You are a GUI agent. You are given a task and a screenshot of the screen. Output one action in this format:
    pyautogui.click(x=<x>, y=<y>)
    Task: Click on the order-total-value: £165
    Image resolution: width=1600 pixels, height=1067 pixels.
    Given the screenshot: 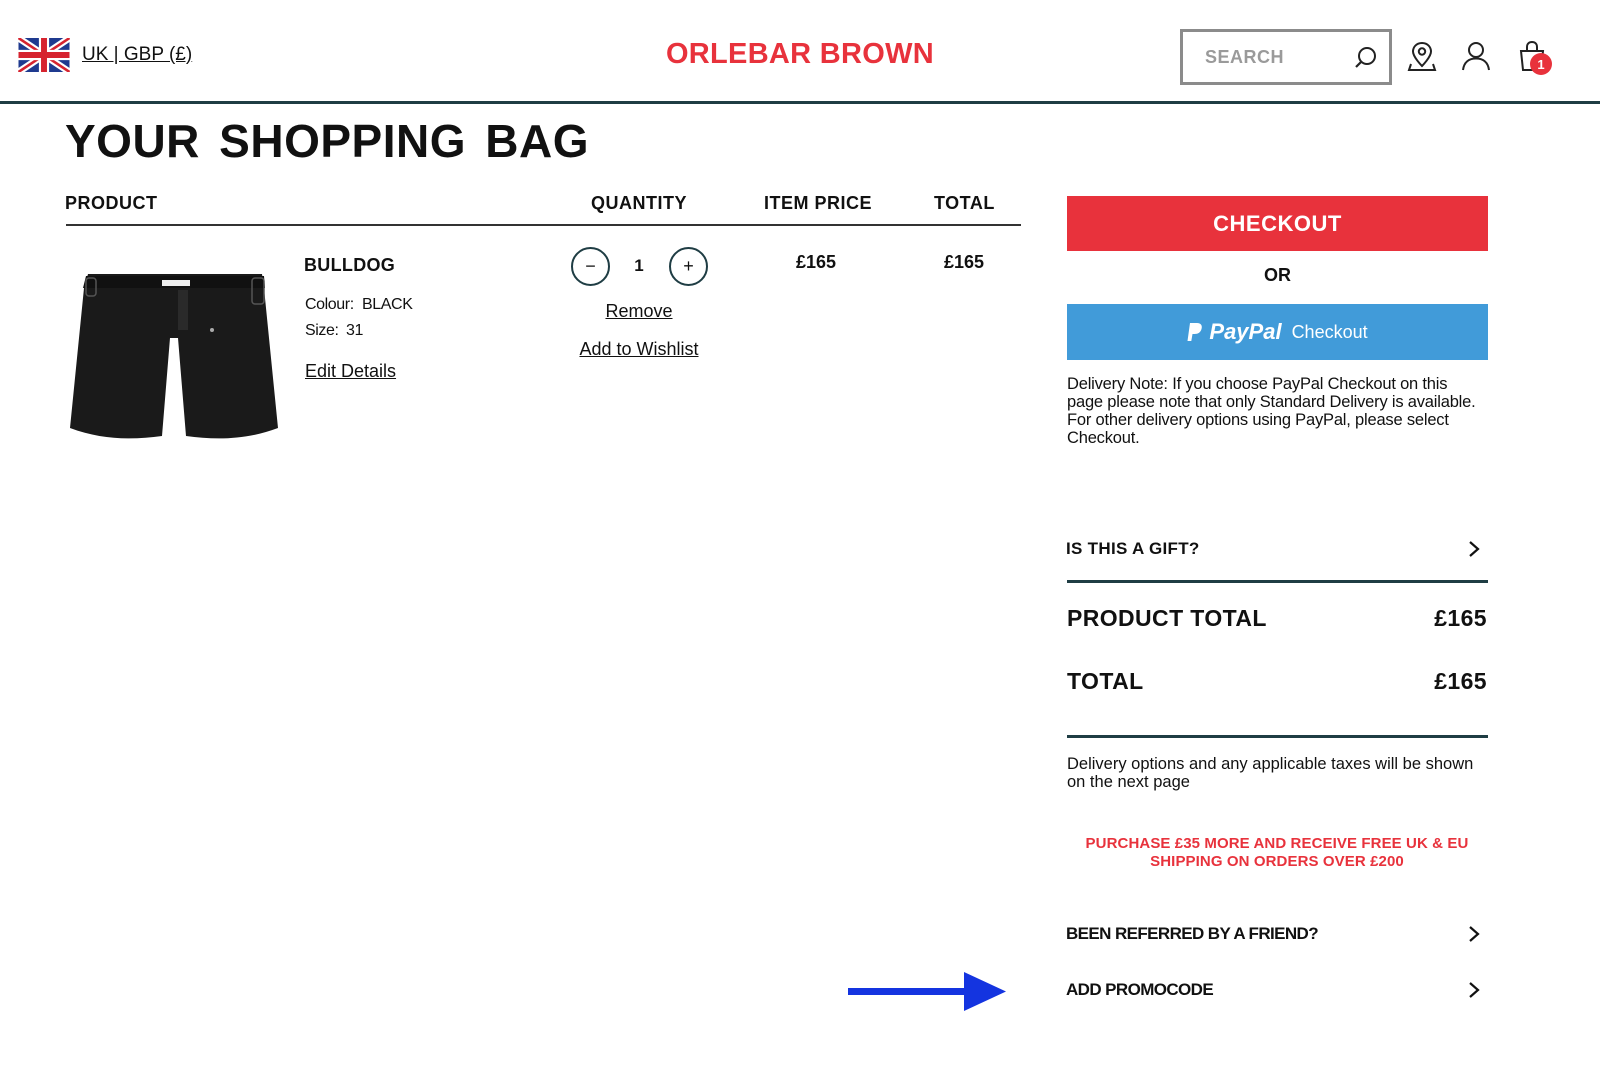 What is the action you would take?
    pyautogui.click(x=1460, y=681)
    